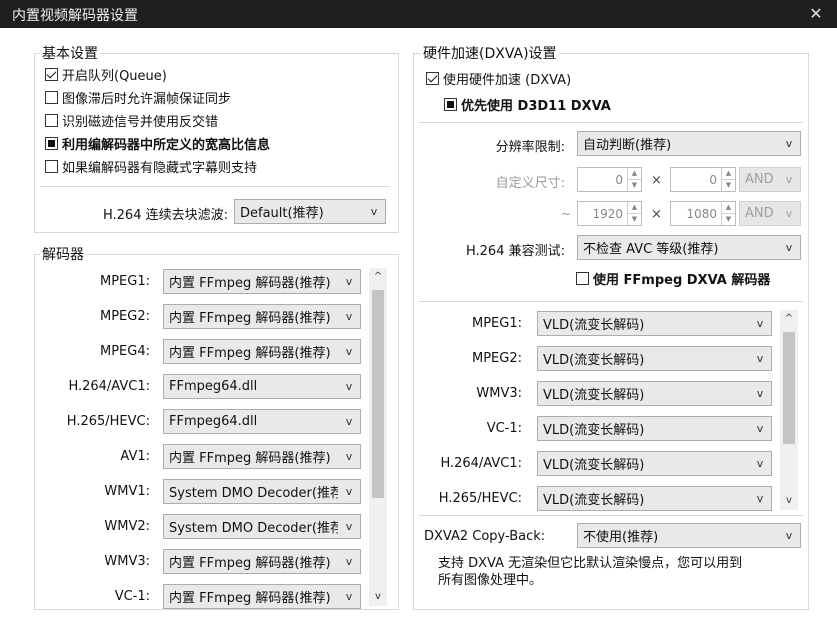  I want to click on dxva-mode-dropdown-wmv3: VLD(流变长解码) v, so click(654, 393).